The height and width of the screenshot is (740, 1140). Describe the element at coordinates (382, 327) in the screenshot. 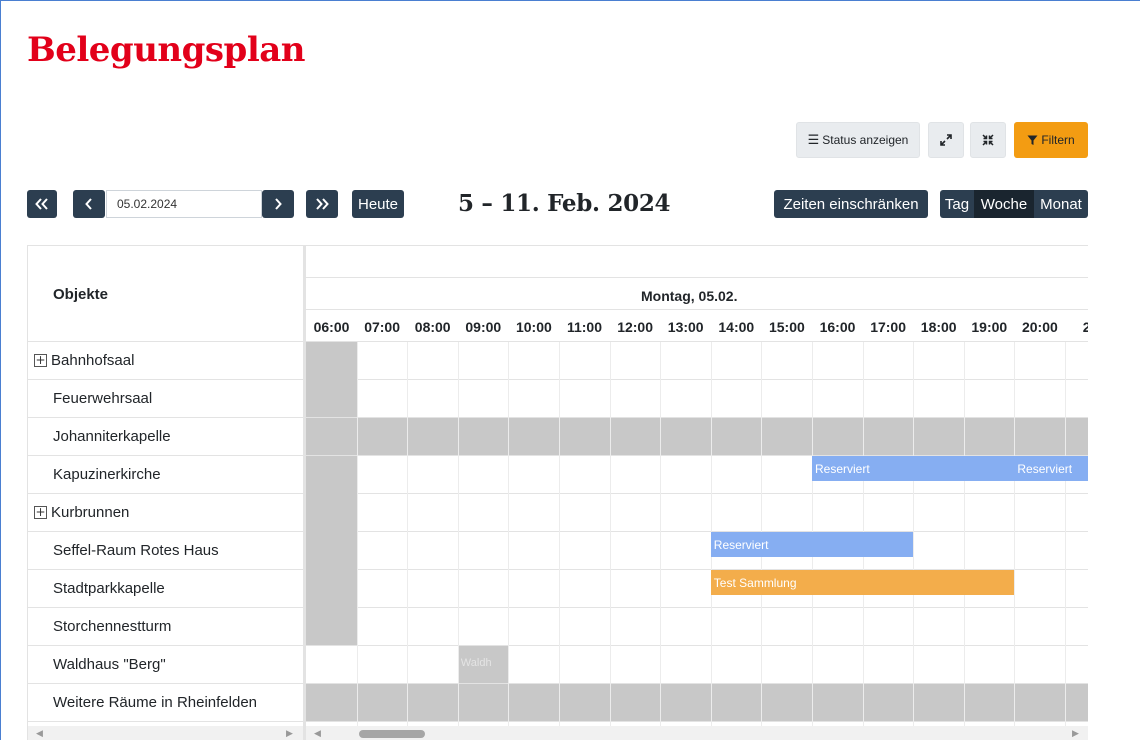

I see `hour-label: 07:00` at that location.